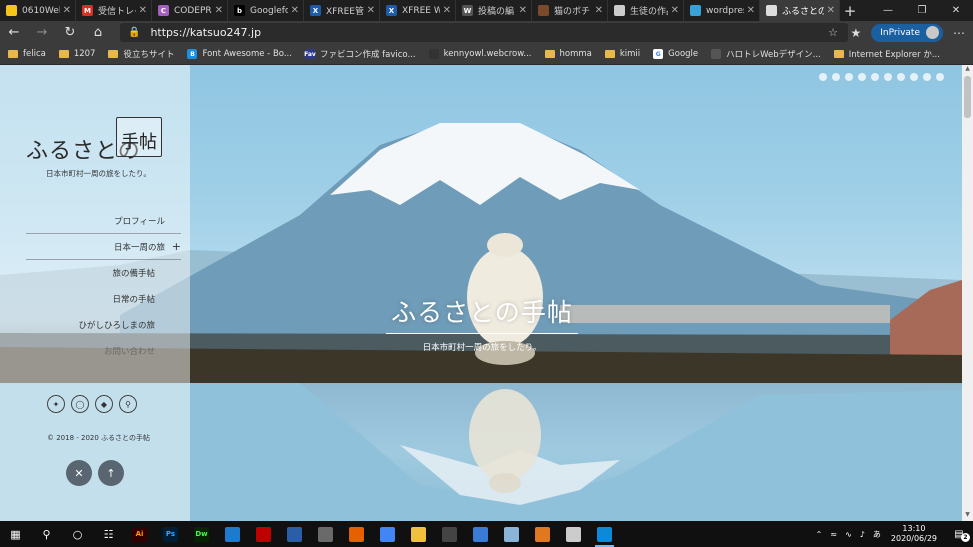 Image resolution: width=973 pixels, height=547 pixels. I want to click on taskbar-app-edge, so click(604, 534).